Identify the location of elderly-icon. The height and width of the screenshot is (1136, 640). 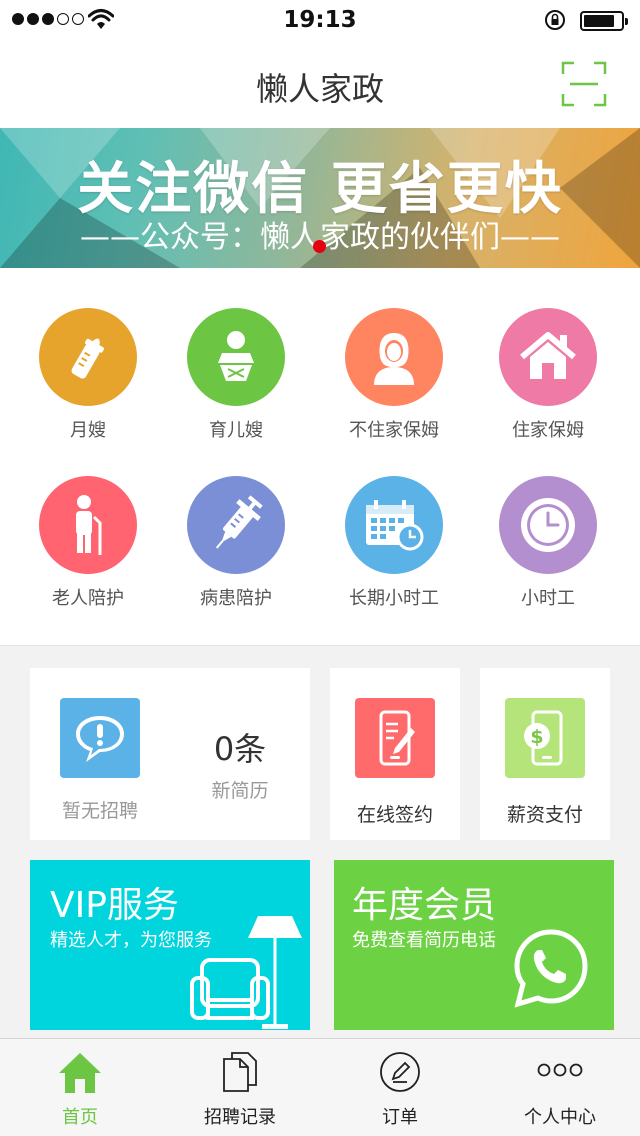
(88, 525).